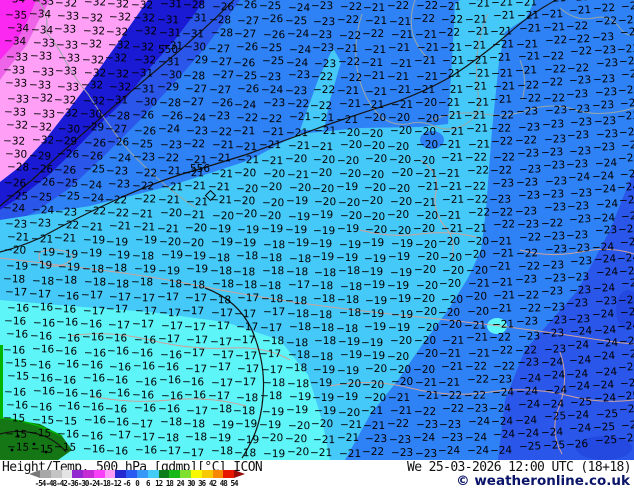  Describe the element at coordinates (272, 19) in the screenshot. I see `temp-value: −26` at that location.